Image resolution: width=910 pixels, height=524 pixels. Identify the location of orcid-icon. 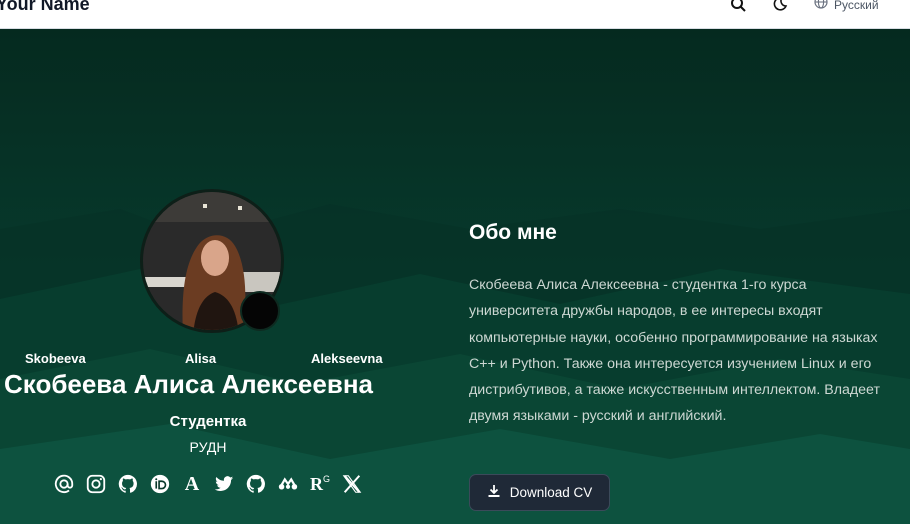
(160, 484).